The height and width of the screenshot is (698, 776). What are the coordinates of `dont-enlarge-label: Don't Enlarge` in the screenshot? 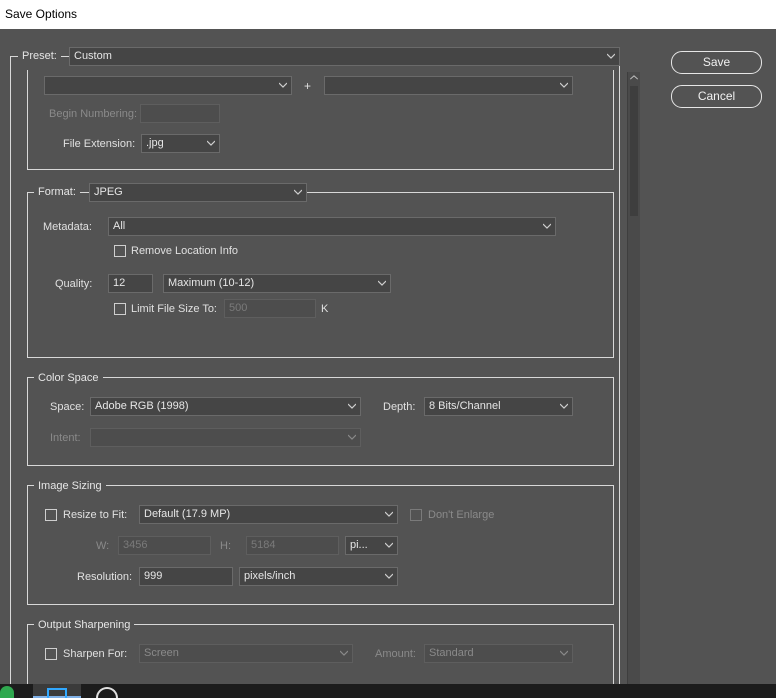 It's located at (461, 515).